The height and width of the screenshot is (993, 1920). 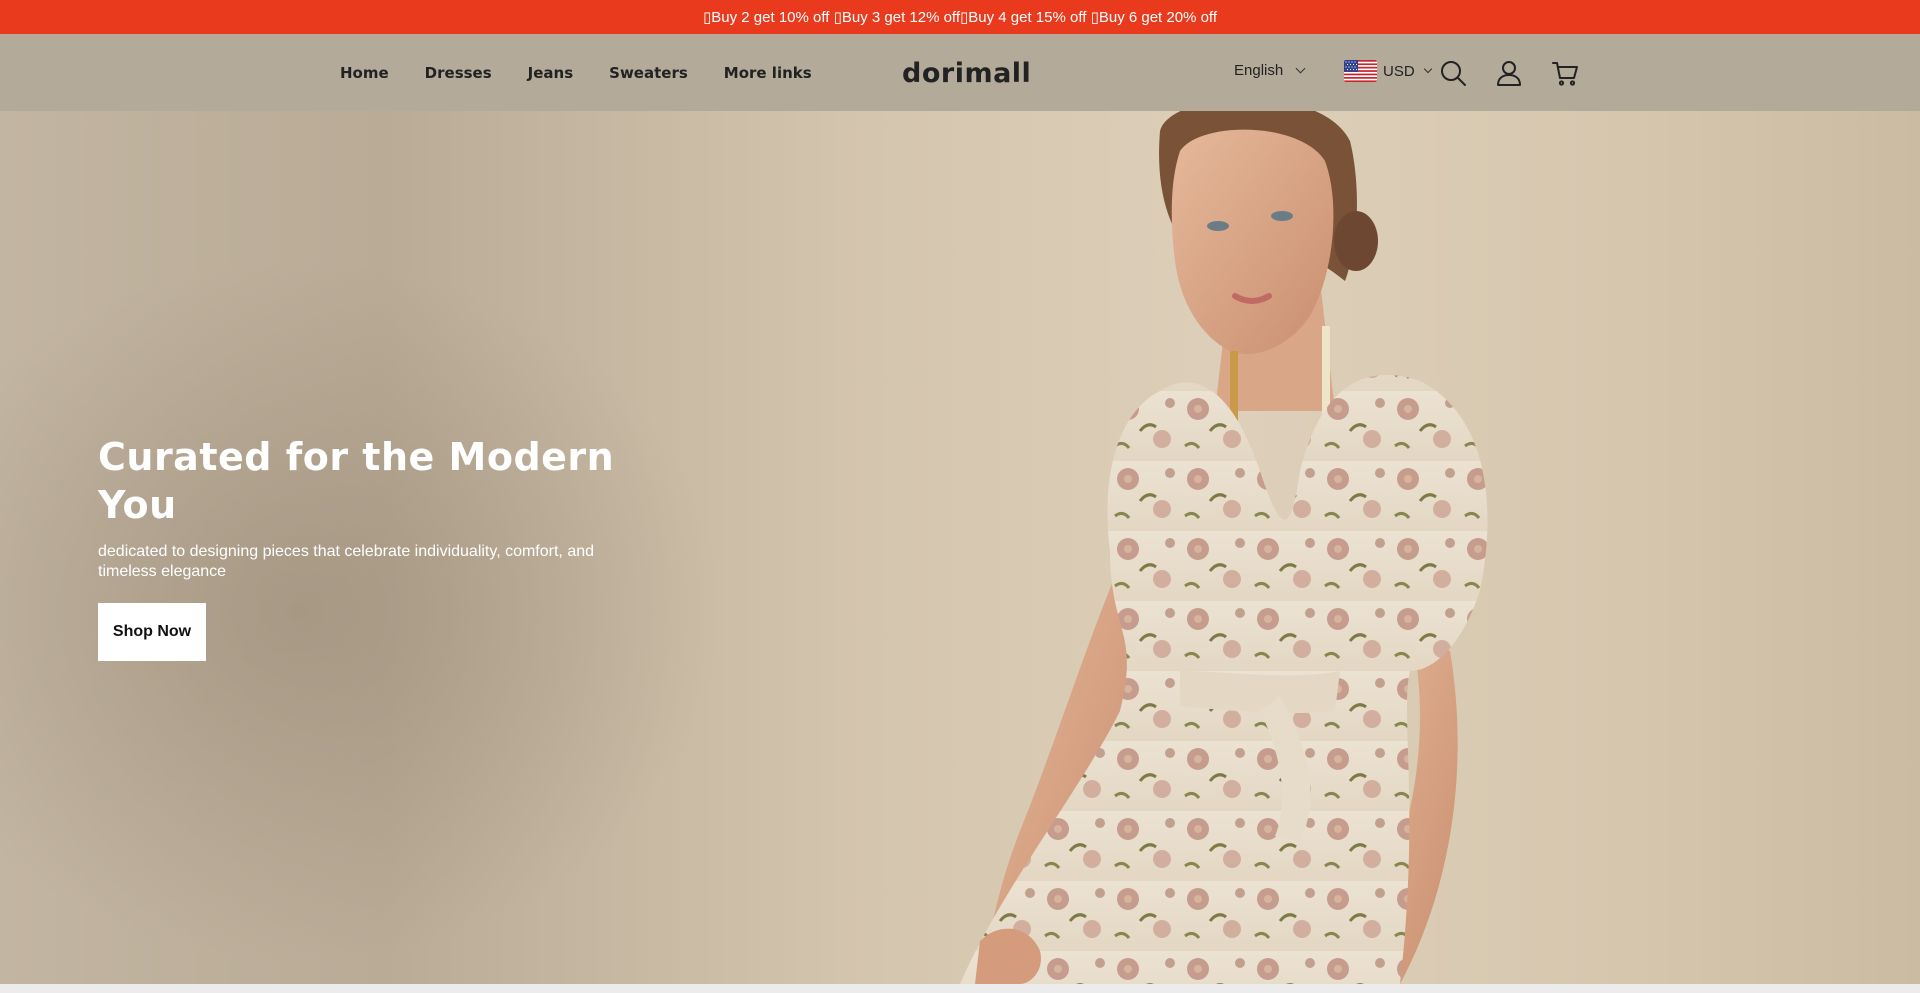 What do you see at coordinates (1453, 73) in the screenshot?
I see `search-icon` at bounding box center [1453, 73].